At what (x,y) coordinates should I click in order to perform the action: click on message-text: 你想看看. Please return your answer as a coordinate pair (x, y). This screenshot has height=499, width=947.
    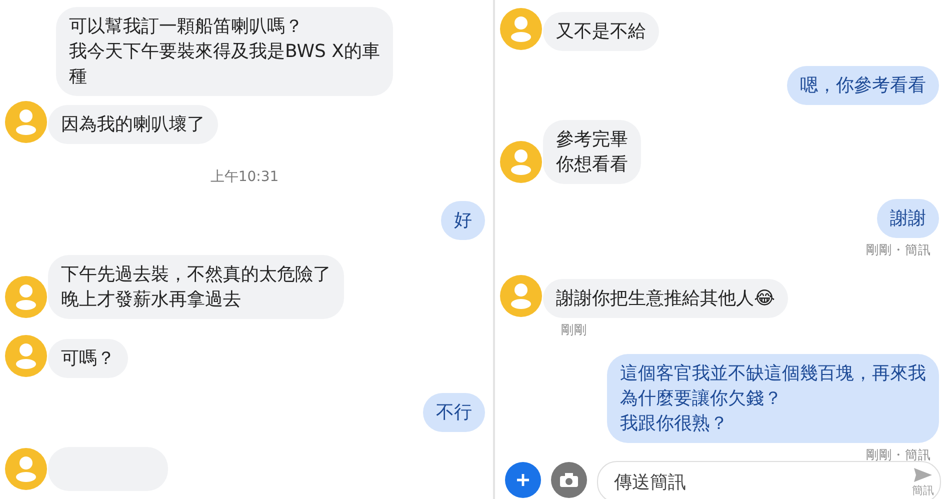
    Looking at the image, I should click on (592, 165).